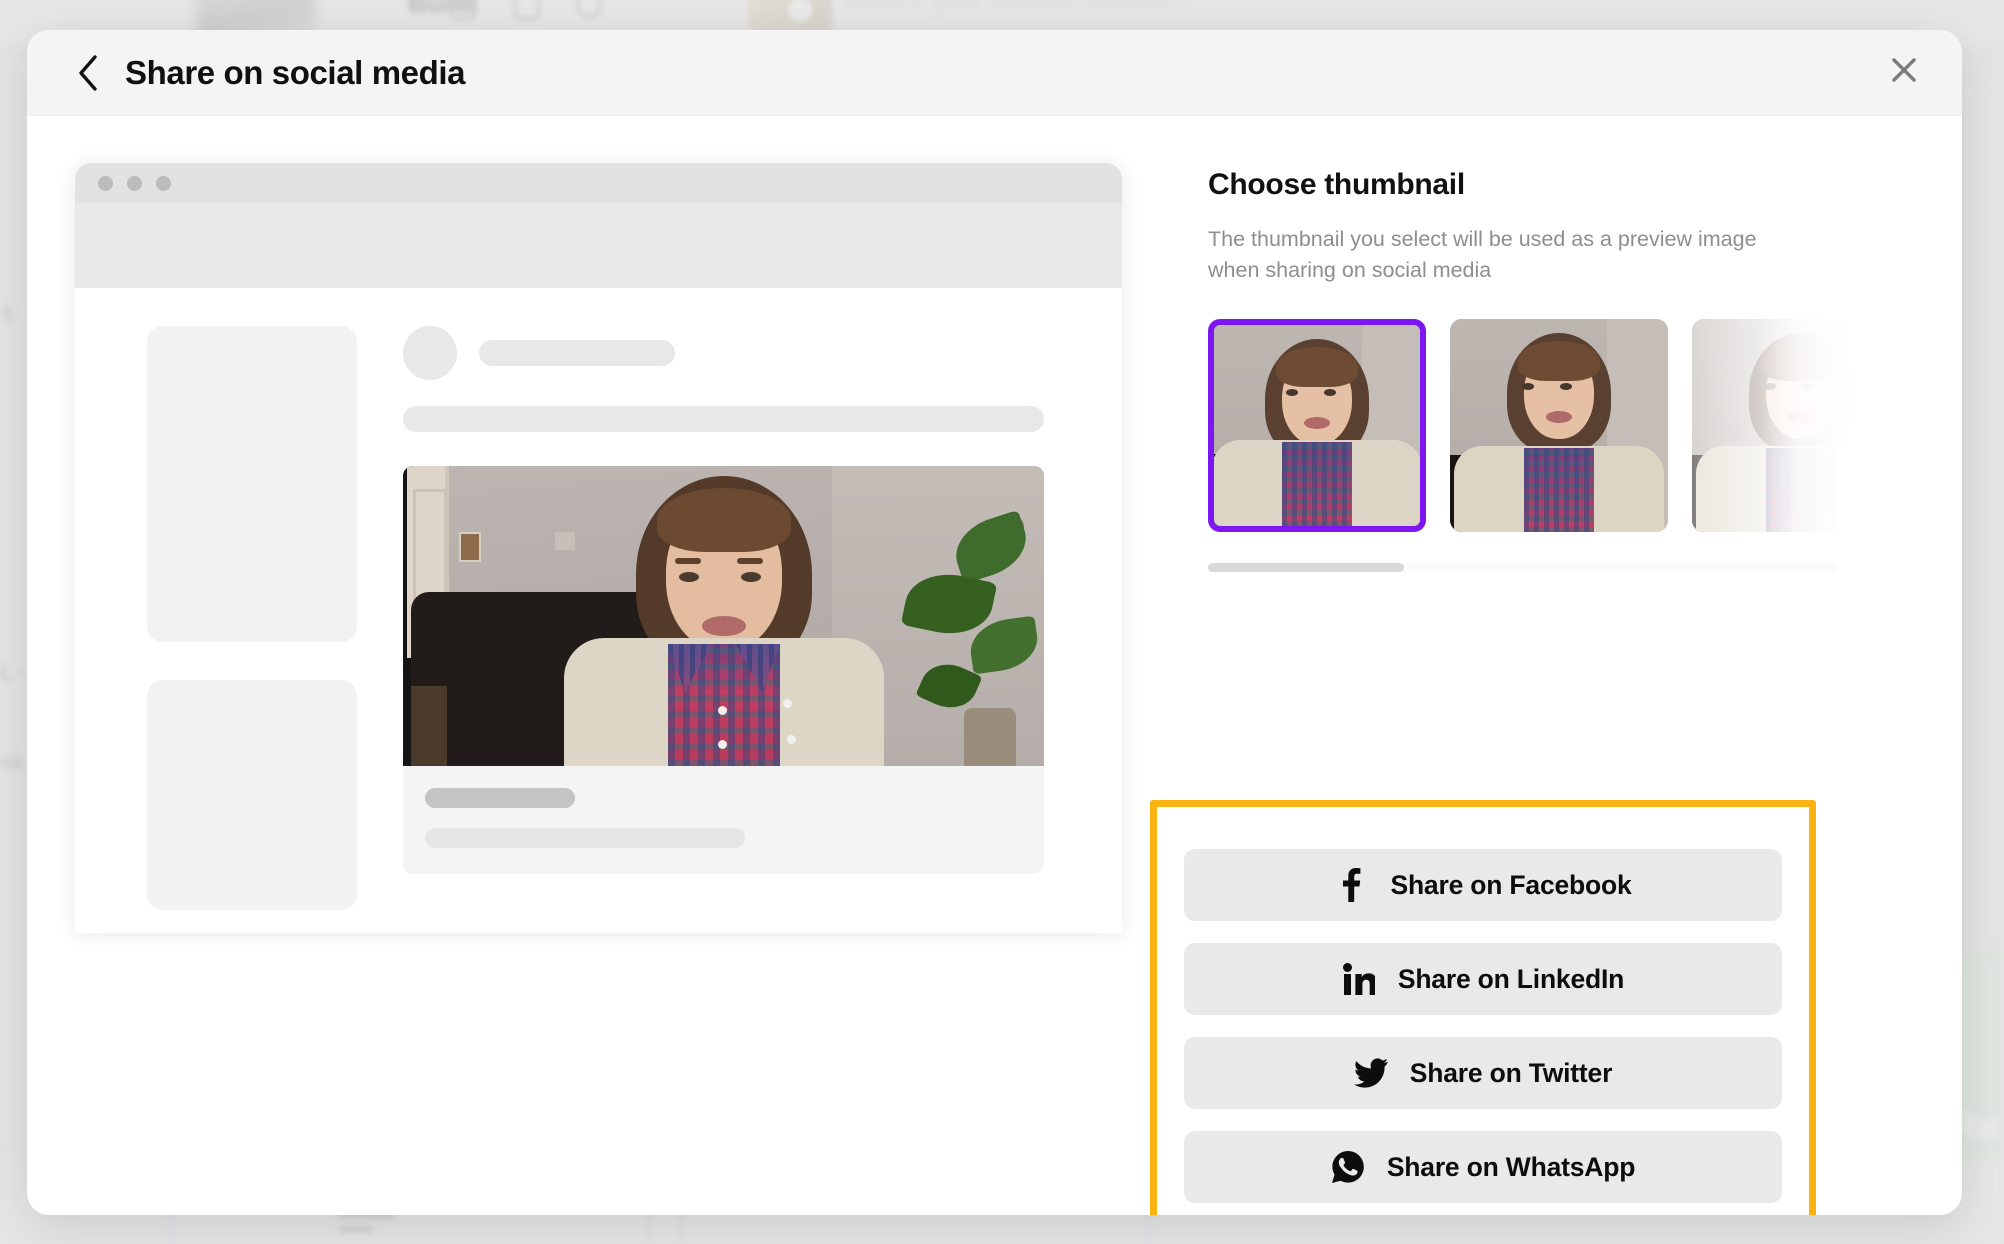 The width and height of the screenshot is (2004, 1244). I want to click on share-whatsapp-button: Share on WhatsApp, so click(1483, 1167).